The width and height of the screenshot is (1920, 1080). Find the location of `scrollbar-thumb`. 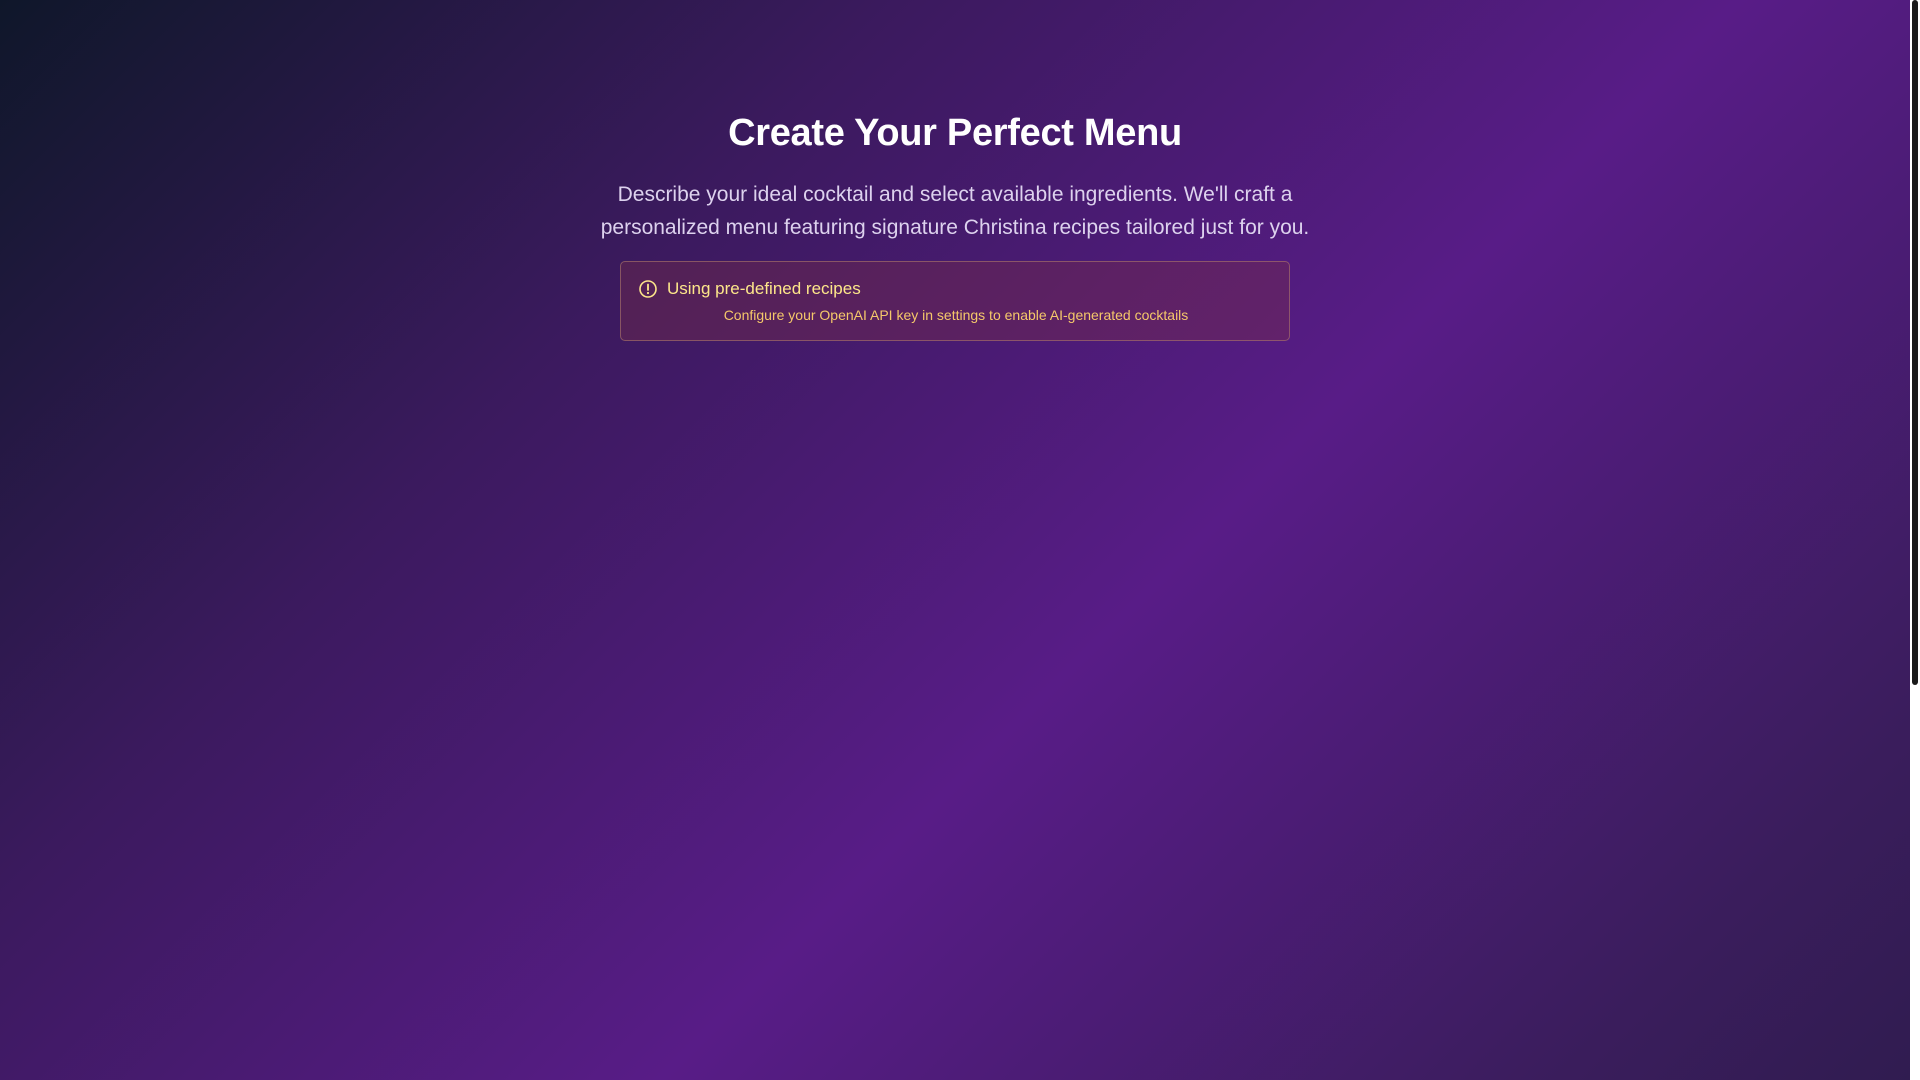

scrollbar-thumb is located at coordinates (1915, 342).